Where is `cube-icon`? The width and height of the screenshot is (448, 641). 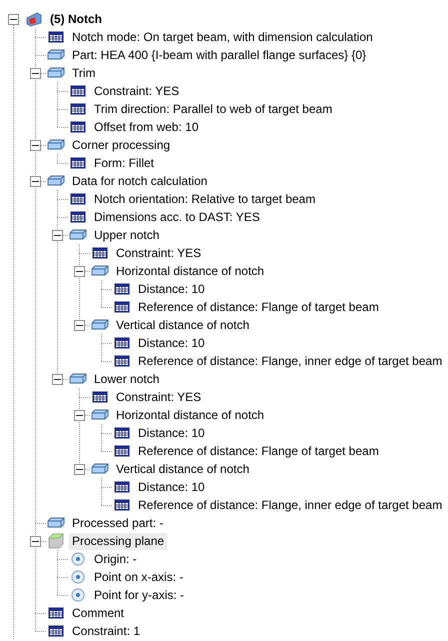
cube-icon is located at coordinates (56, 541).